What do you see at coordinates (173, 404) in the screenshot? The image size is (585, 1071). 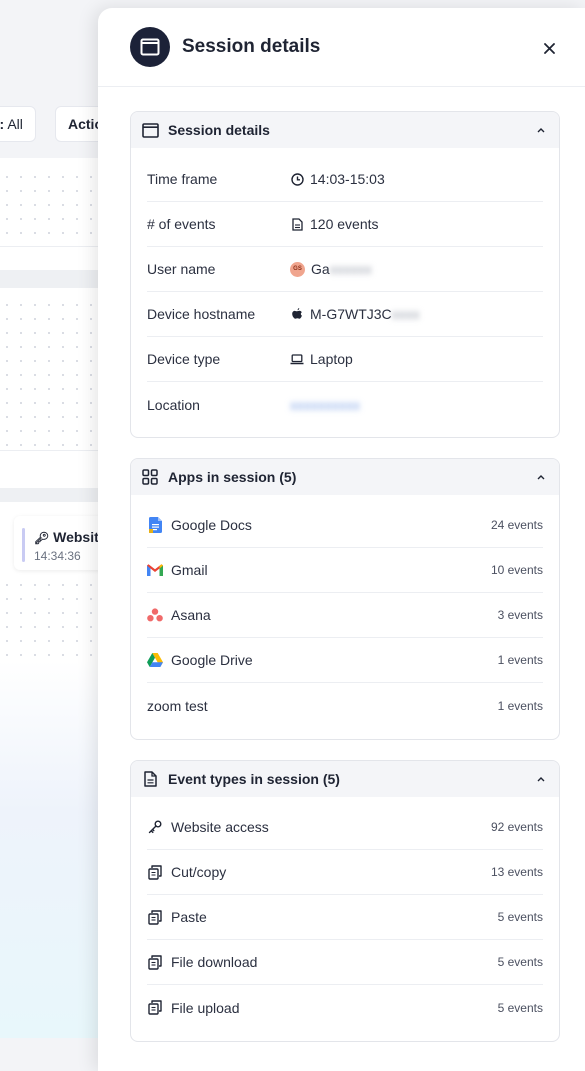 I see `detail-key: Location` at bounding box center [173, 404].